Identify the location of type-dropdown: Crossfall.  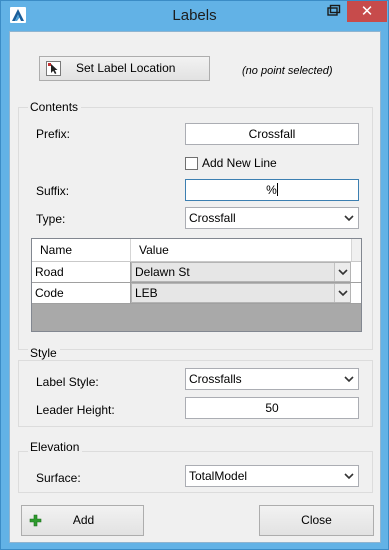
(272, 218).